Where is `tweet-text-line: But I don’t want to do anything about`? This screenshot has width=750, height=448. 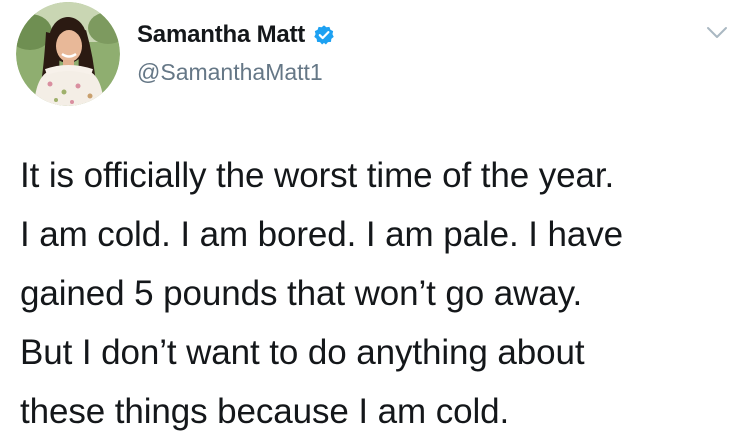 tweet-text-line: But I don’t want to do anything about is located at coordinates (302, 352).